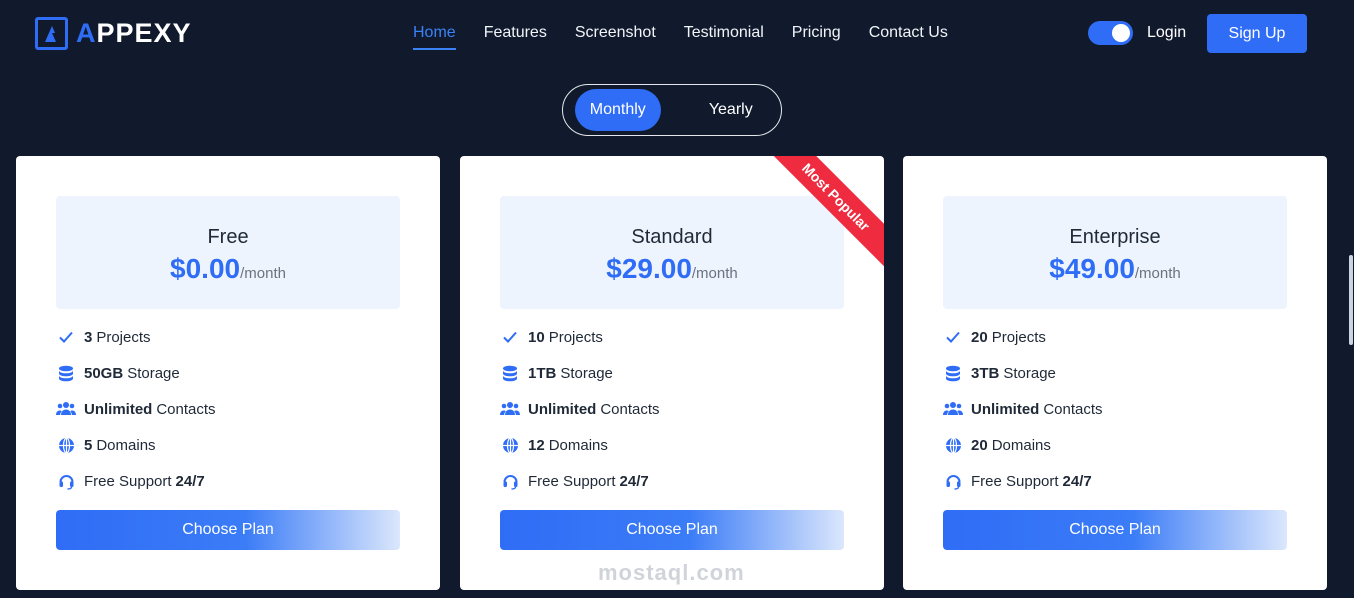 The height and width of the screenshot is (598, 1354). I want to click on nav-contact-us: Contact Us, so click(908, 37).